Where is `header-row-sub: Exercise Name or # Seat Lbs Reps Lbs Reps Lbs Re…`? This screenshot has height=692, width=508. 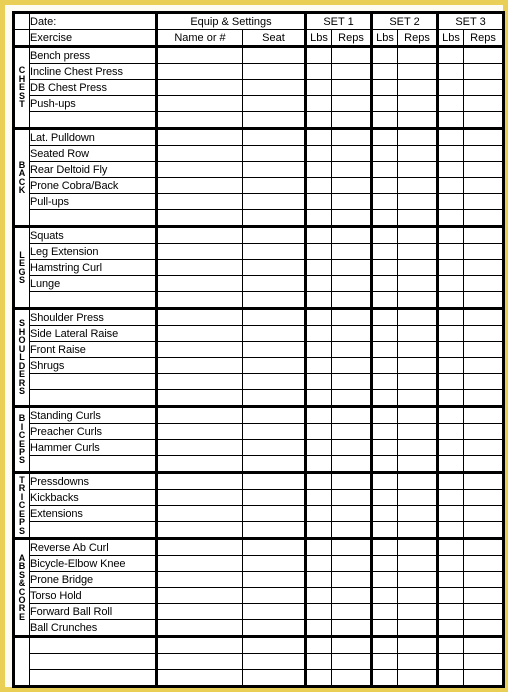
header-row-sub: Exercise Name or # Seat Lbs Reps Lbs Reps Lbs Re… is located at coordinates (258, 38).